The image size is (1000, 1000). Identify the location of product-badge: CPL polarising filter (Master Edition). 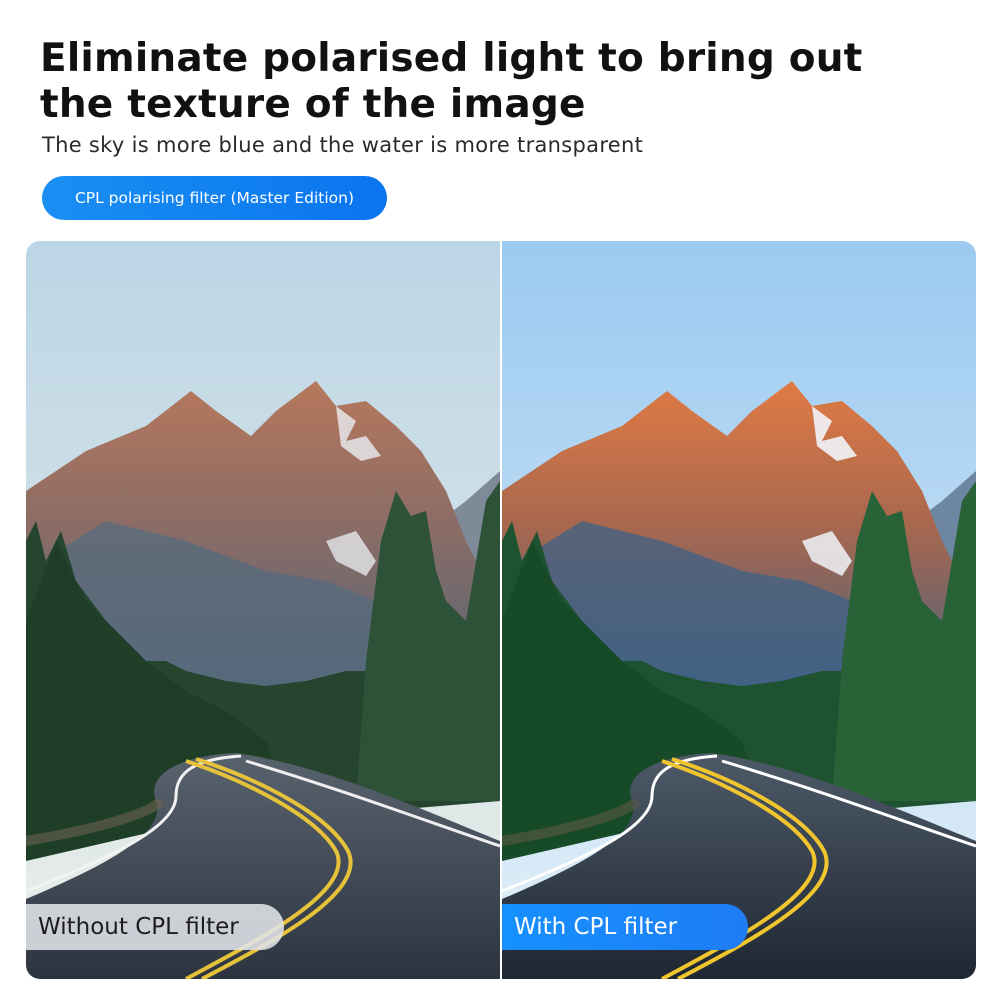
(214, 198).